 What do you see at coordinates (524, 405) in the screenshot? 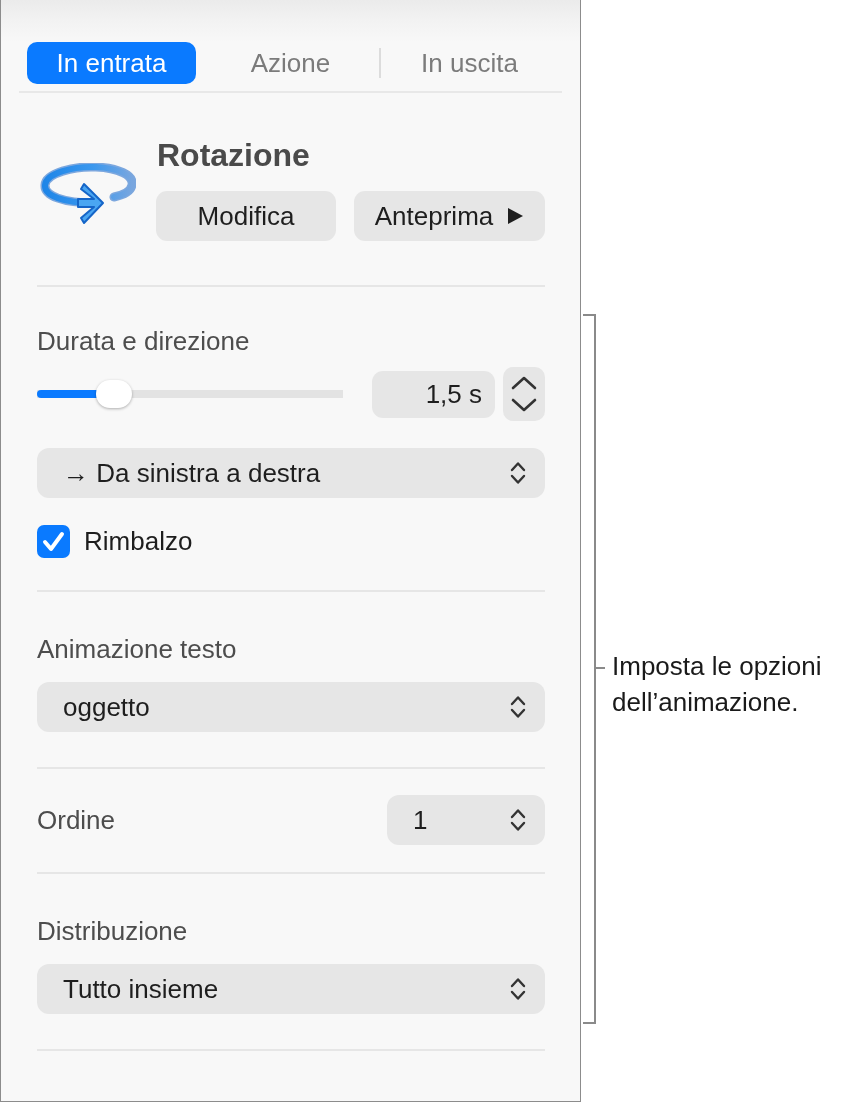
I see `chevron-down-icon` at bounding box center [524, 405].